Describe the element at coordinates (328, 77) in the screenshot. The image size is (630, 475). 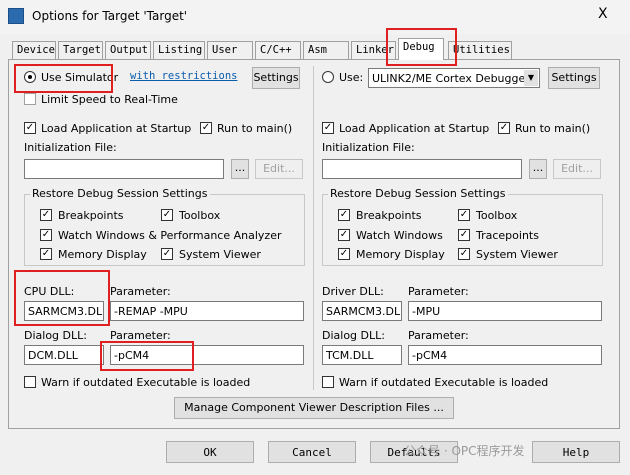
I see `use-debugger-radio` at that location.